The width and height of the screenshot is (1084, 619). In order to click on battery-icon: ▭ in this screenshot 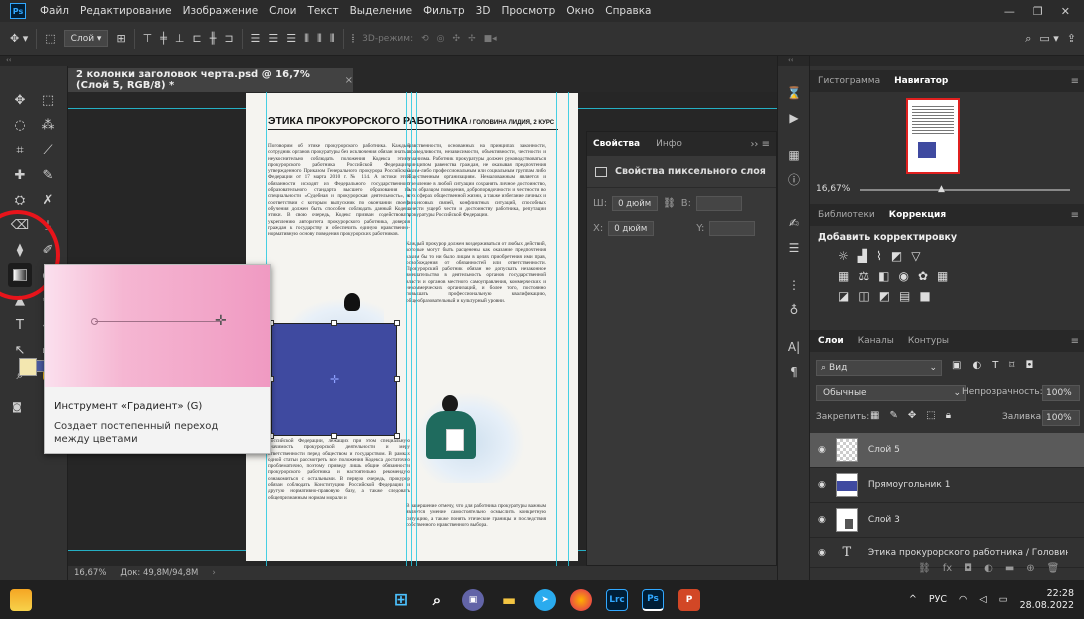, I will do `click(1003, 599)`.